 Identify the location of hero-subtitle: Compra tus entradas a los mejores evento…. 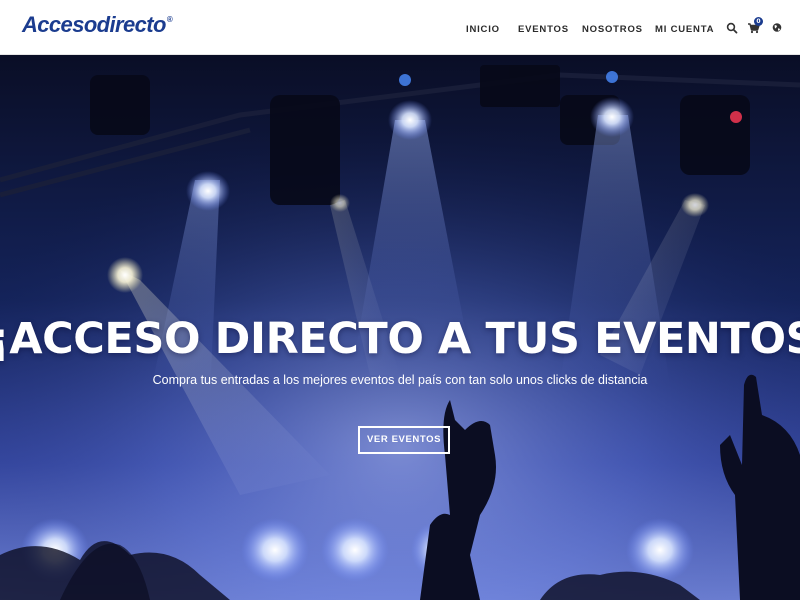
(400, 380).